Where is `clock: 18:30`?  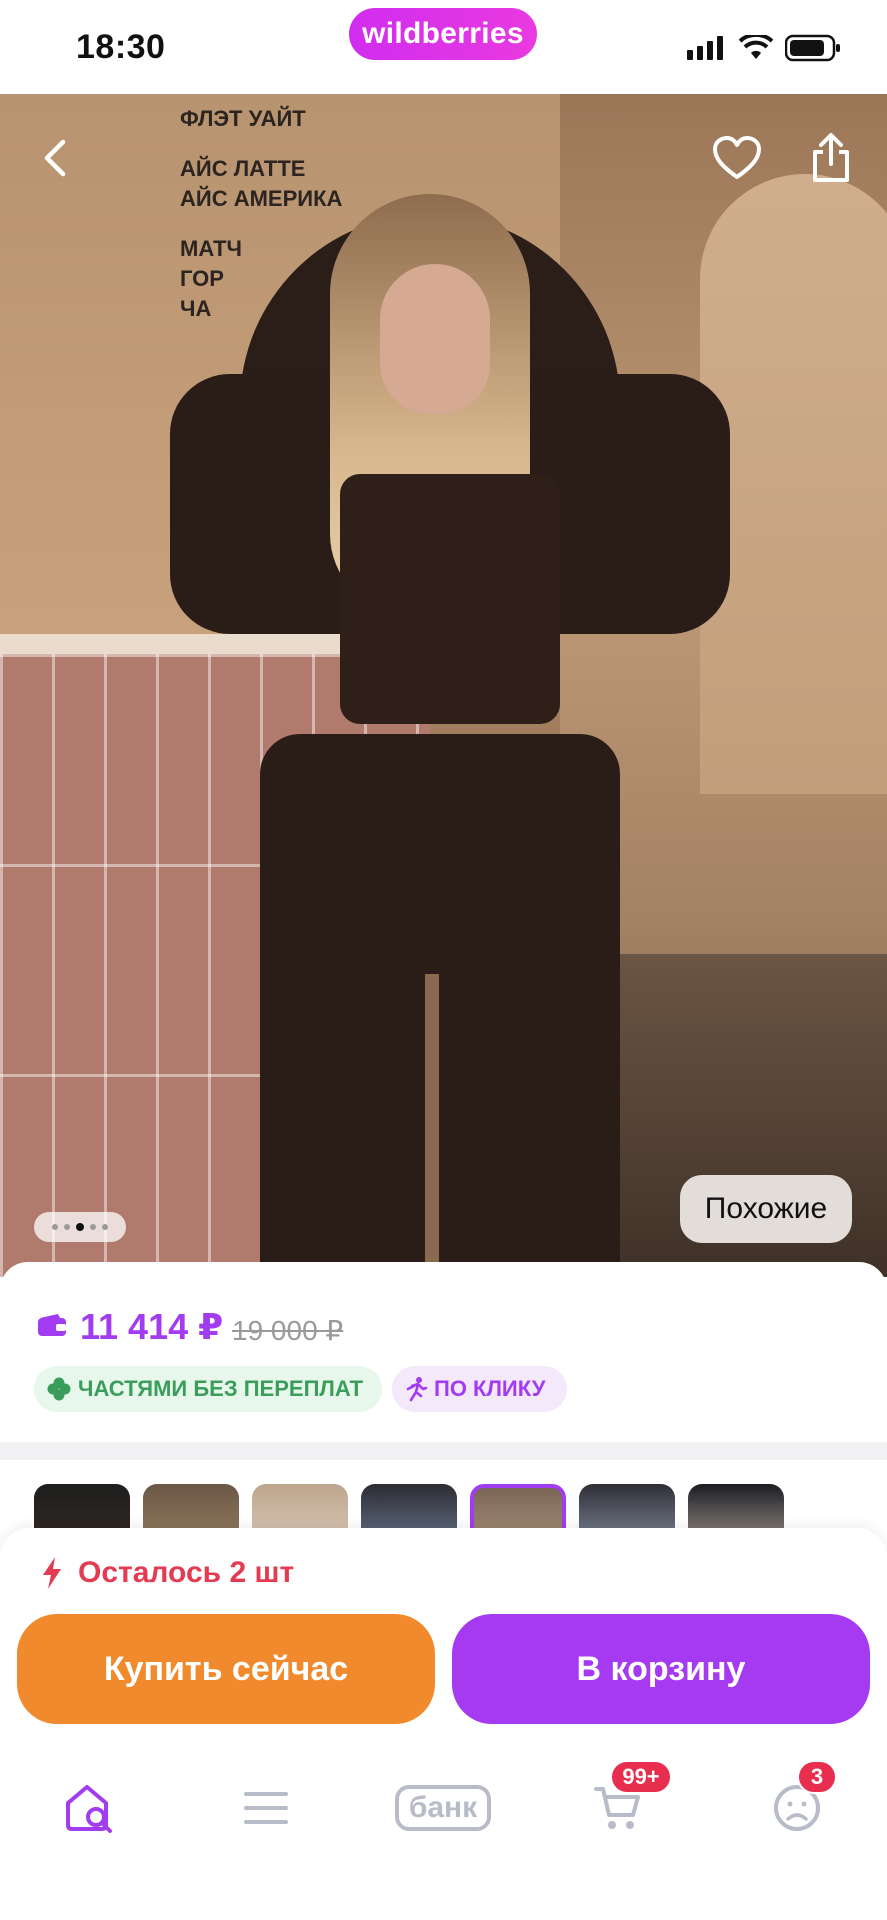 clock: 18:30 is located at coordinates (121, 47).